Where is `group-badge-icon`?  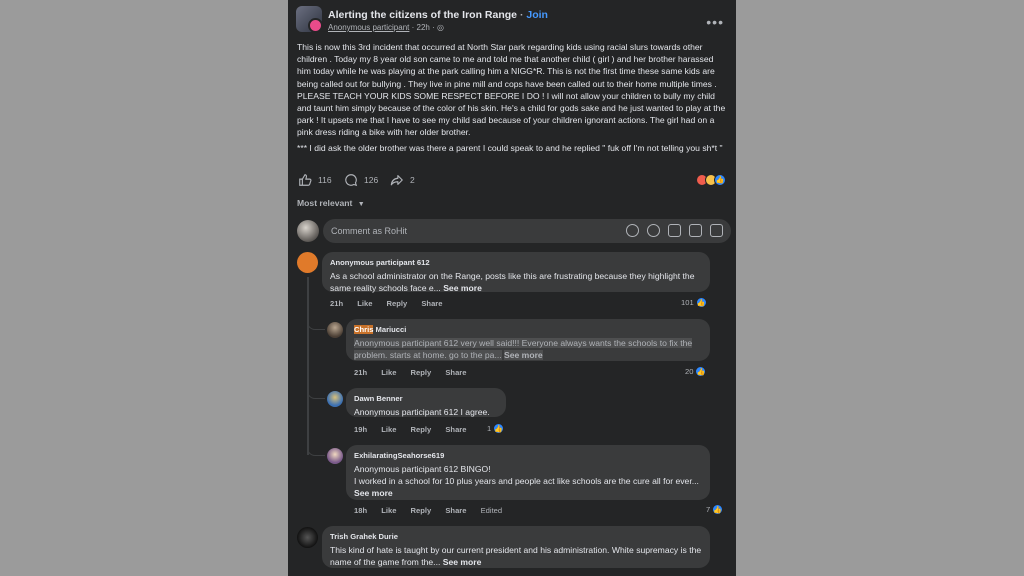
group-badge-icon is located at coordinates (315, 25).